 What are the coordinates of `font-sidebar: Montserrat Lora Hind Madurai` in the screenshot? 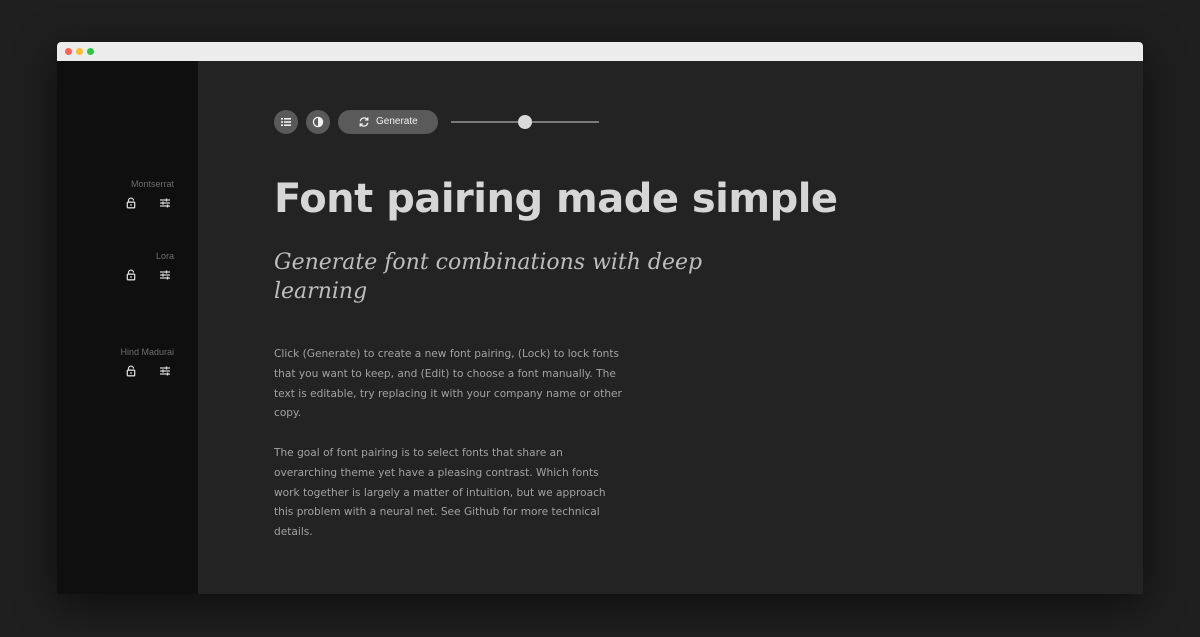 It's located at (127, 327).